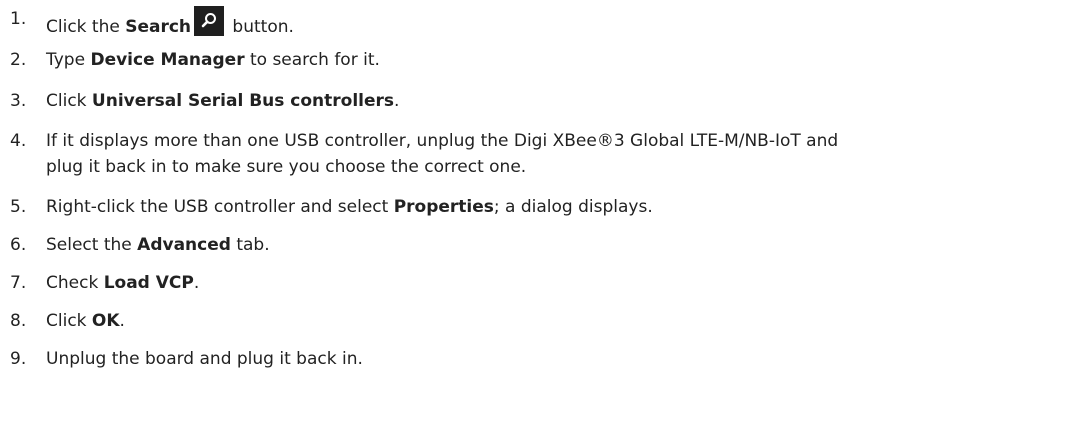 This screenshot has height=422, width=1084. Describe the element at coordinates (545, 60) in the screenshot. I see `step-2: 2. Type Device Manager to search for it.` at that location.